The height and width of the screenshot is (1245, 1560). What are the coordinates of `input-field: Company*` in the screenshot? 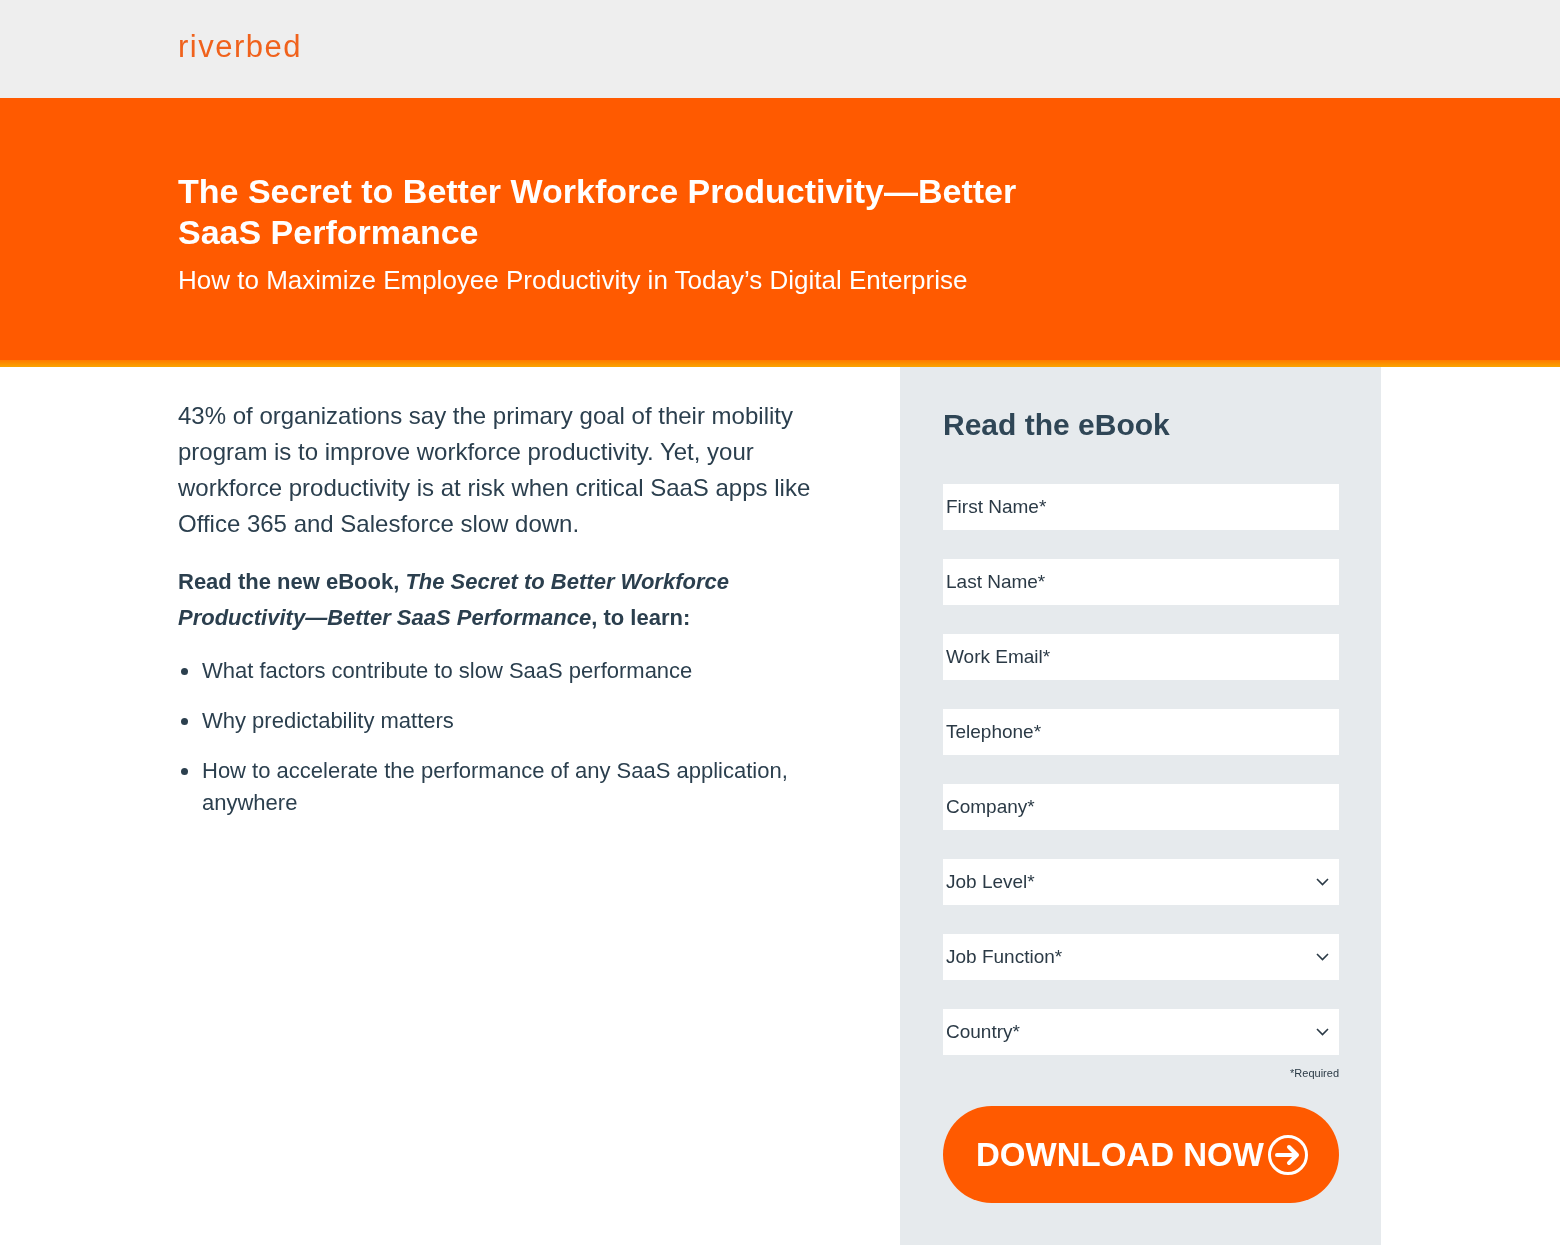 It's located at (1141, 807).